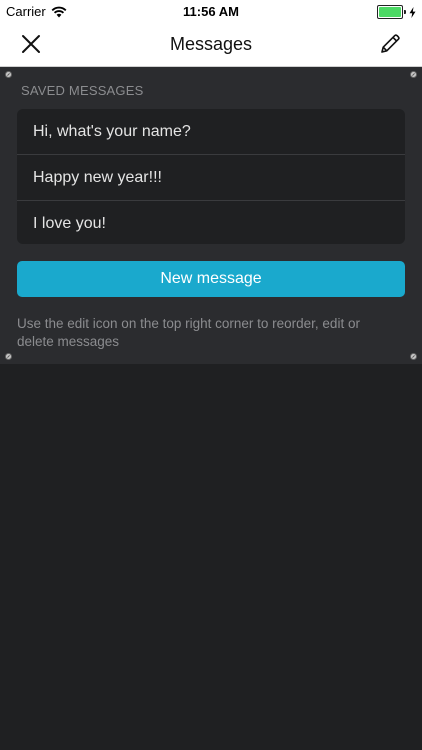  Describe the element at coordinates (211, 223) in the screenshot. I see `list-item: I love you!` at that location.